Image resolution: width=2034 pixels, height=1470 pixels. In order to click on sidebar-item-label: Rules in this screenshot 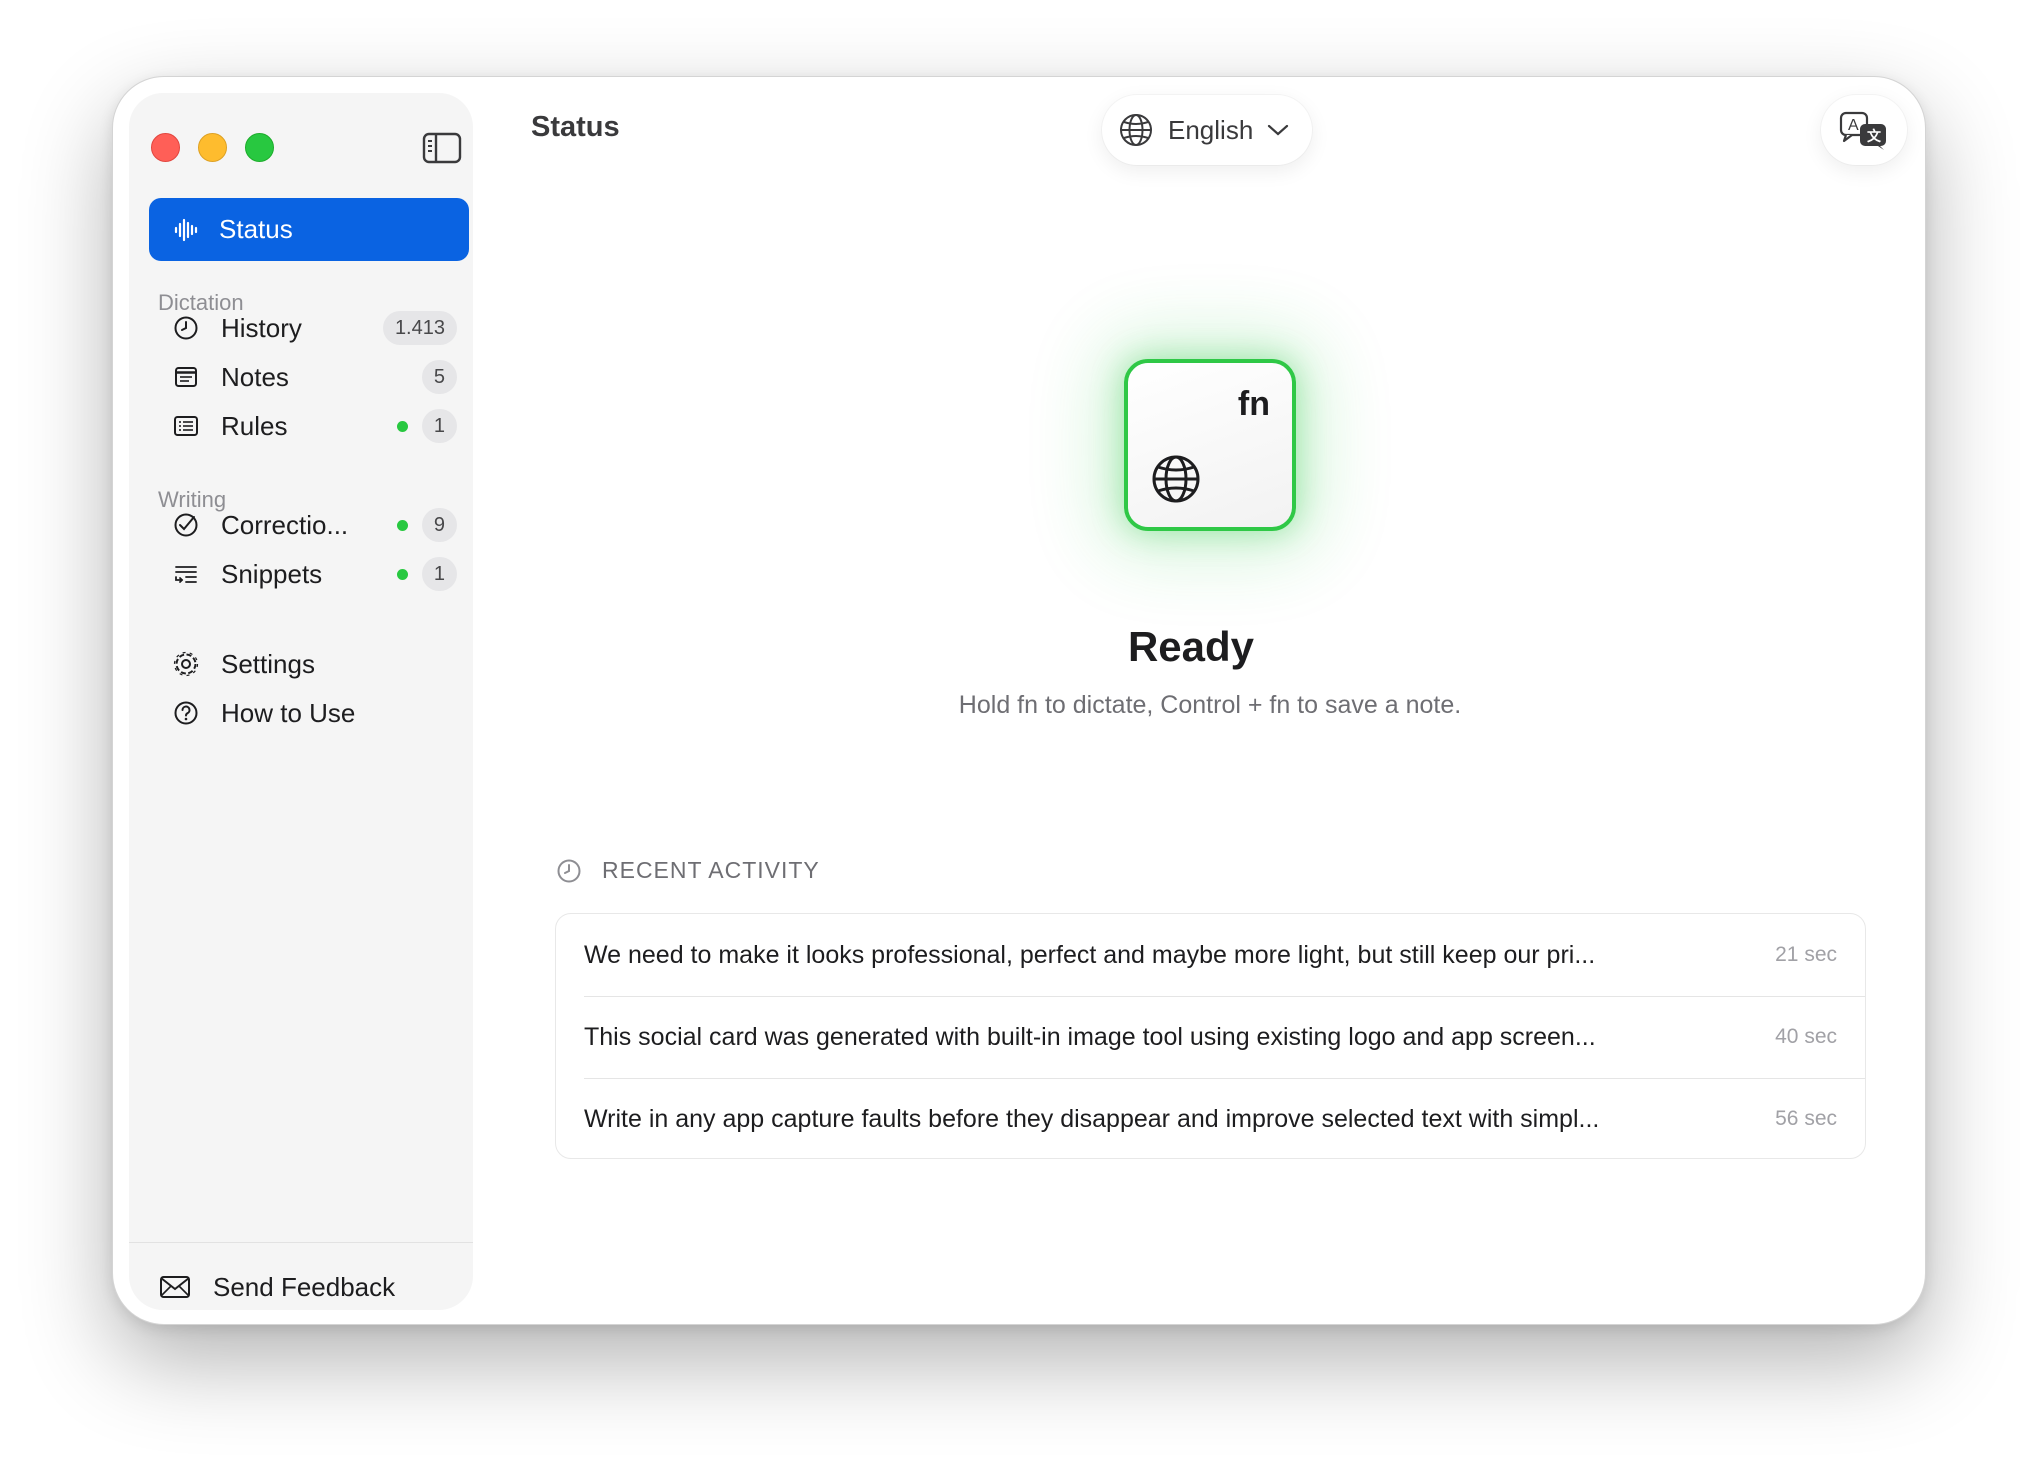, I will do `click(254, 425)`.